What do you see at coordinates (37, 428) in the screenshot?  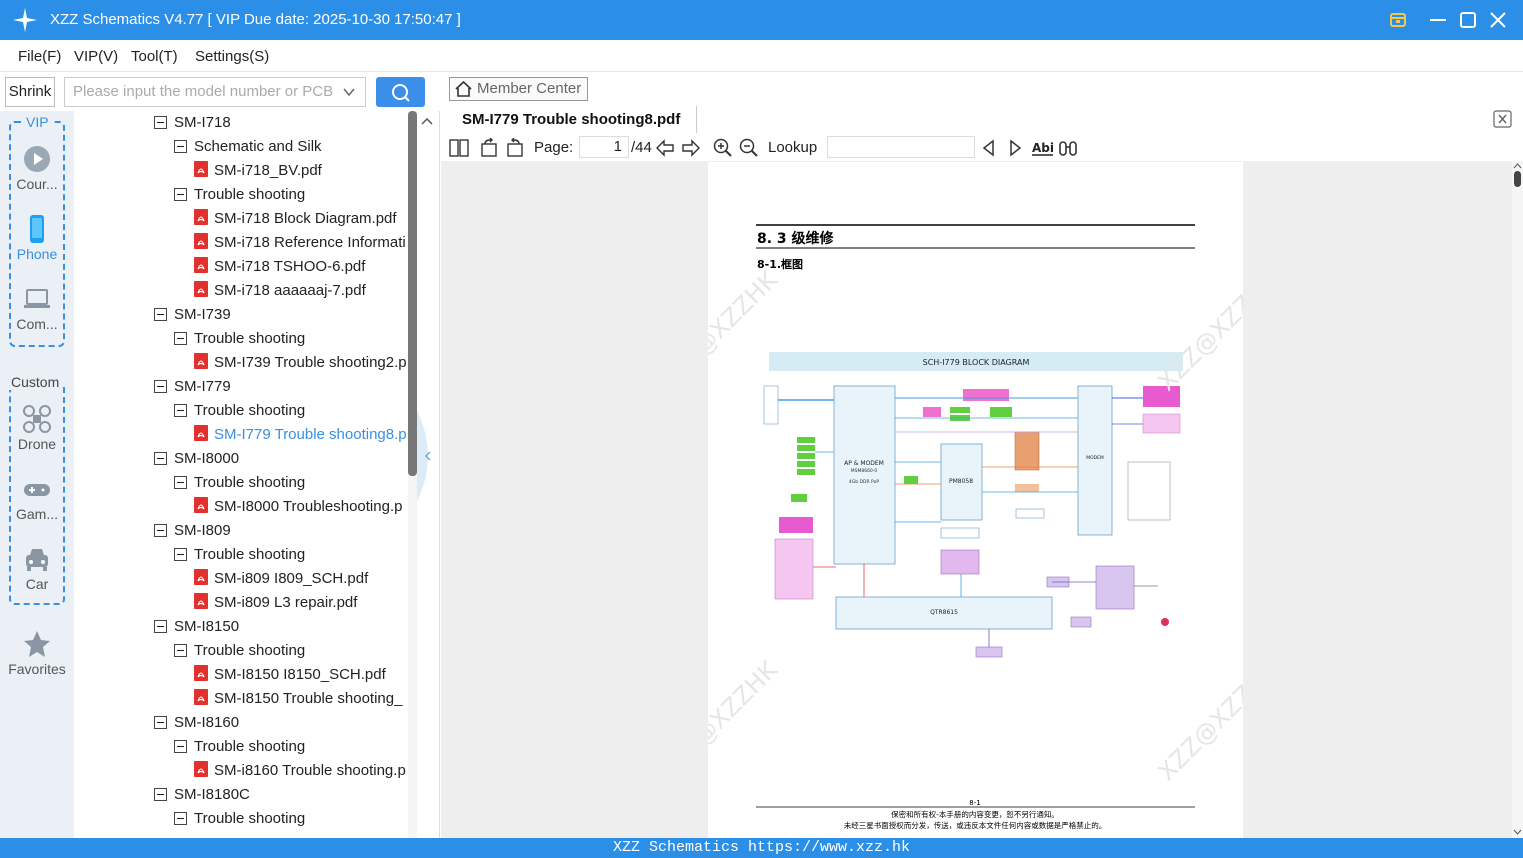 I see `nav-drone: Drone` at bounding box center [37, 428].